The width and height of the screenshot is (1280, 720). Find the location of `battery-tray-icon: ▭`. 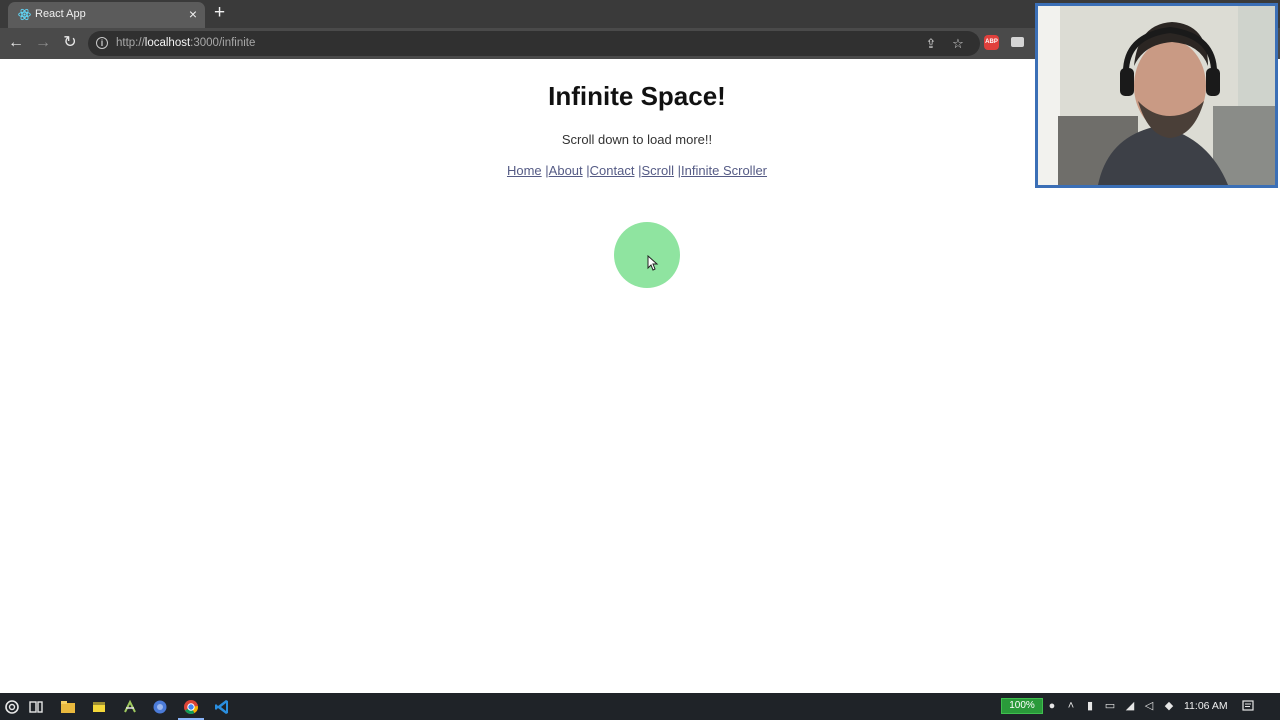

battery-tray-icon: ▭ is located at coordinates (1110, 706).